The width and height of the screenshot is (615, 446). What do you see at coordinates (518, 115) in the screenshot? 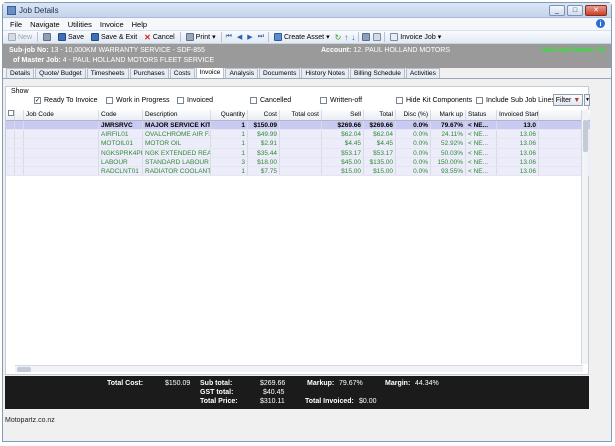
I see `column-header: Invoiced Start Date` at bounding box center [518, 115].